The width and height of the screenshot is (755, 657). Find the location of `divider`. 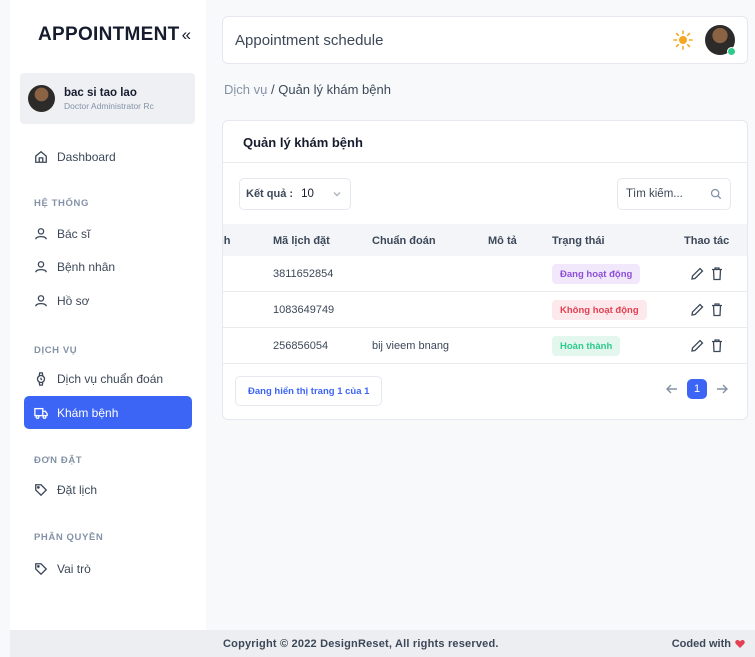

divider is located at coordinates (485, 162).